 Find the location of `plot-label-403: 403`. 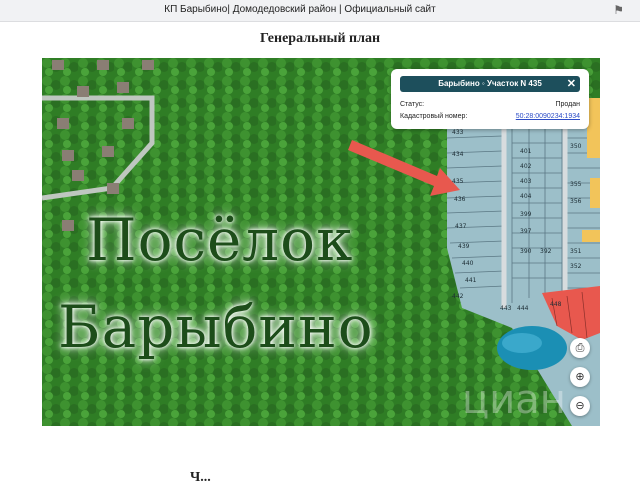

plot-label-403: 403 is located at coordinates (526, 181).